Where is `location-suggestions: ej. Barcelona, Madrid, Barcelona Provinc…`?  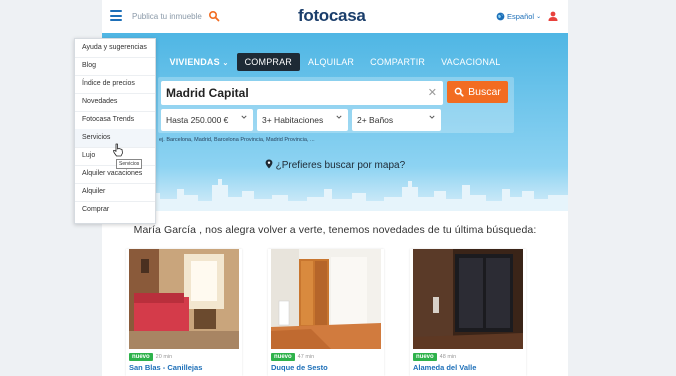 location-suggestions: ej. Barcelona, Madrid, Barcelona Provinc… is located at coordinates (237, 140).